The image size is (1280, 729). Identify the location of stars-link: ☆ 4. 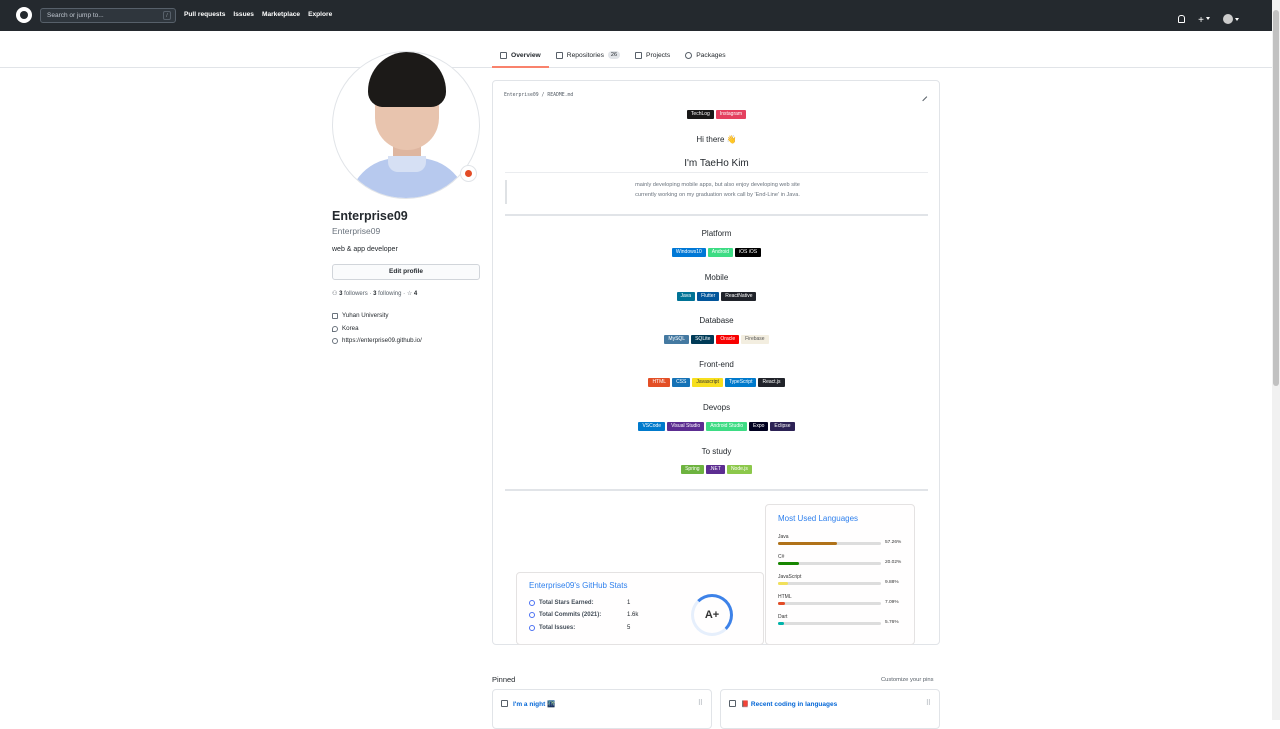
(412, 294).